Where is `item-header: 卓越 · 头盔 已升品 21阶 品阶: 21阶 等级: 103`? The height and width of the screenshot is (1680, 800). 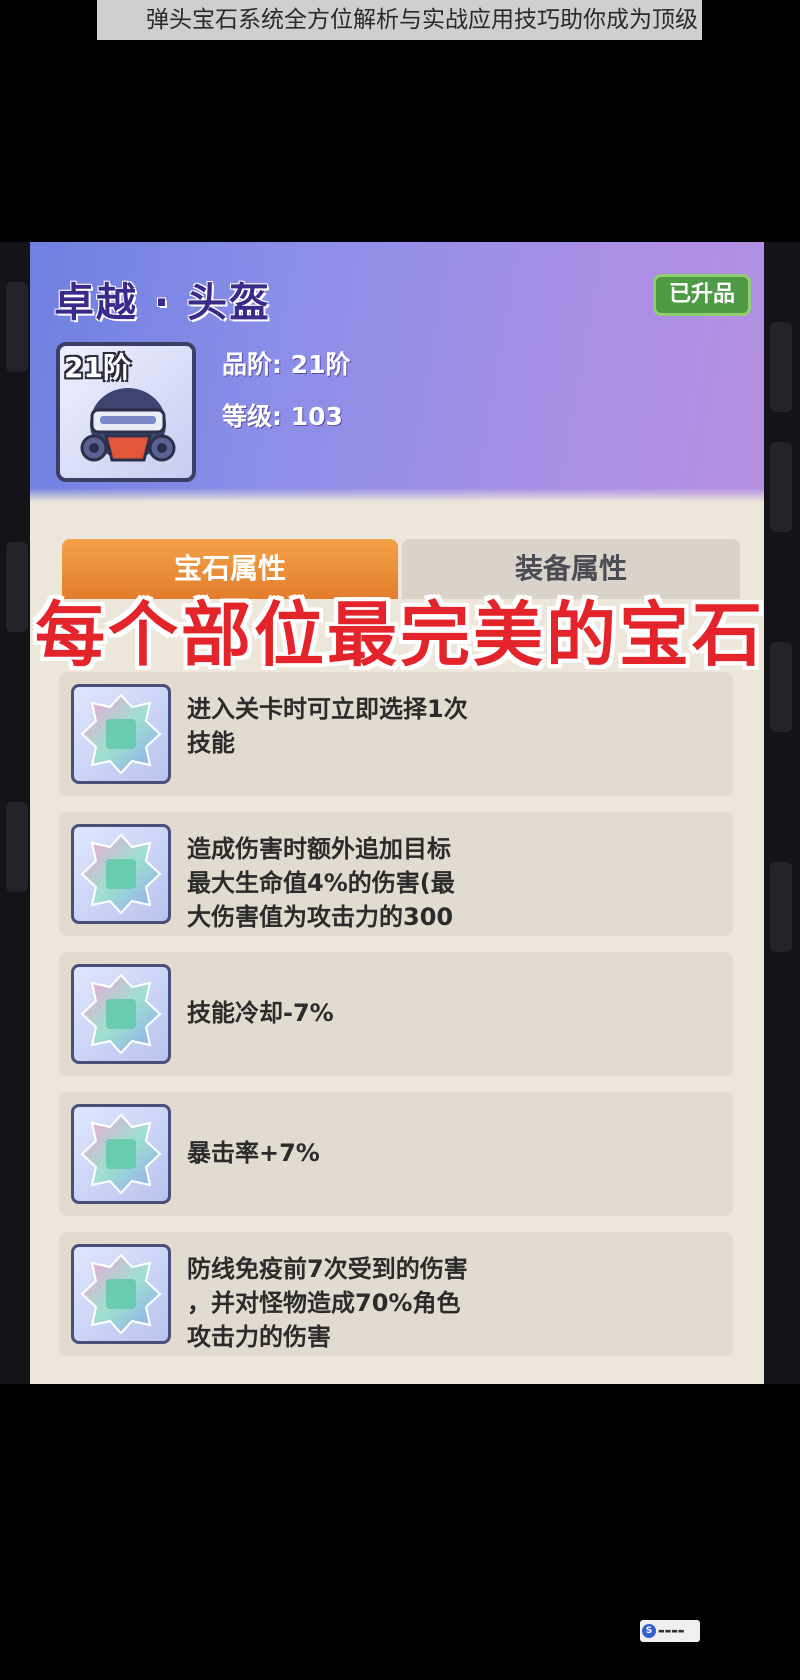 item-header: 卓越 · 头盔 已升品 21阶 品阶: 21阶 等级: 103 is located at coordinates (397, 372).